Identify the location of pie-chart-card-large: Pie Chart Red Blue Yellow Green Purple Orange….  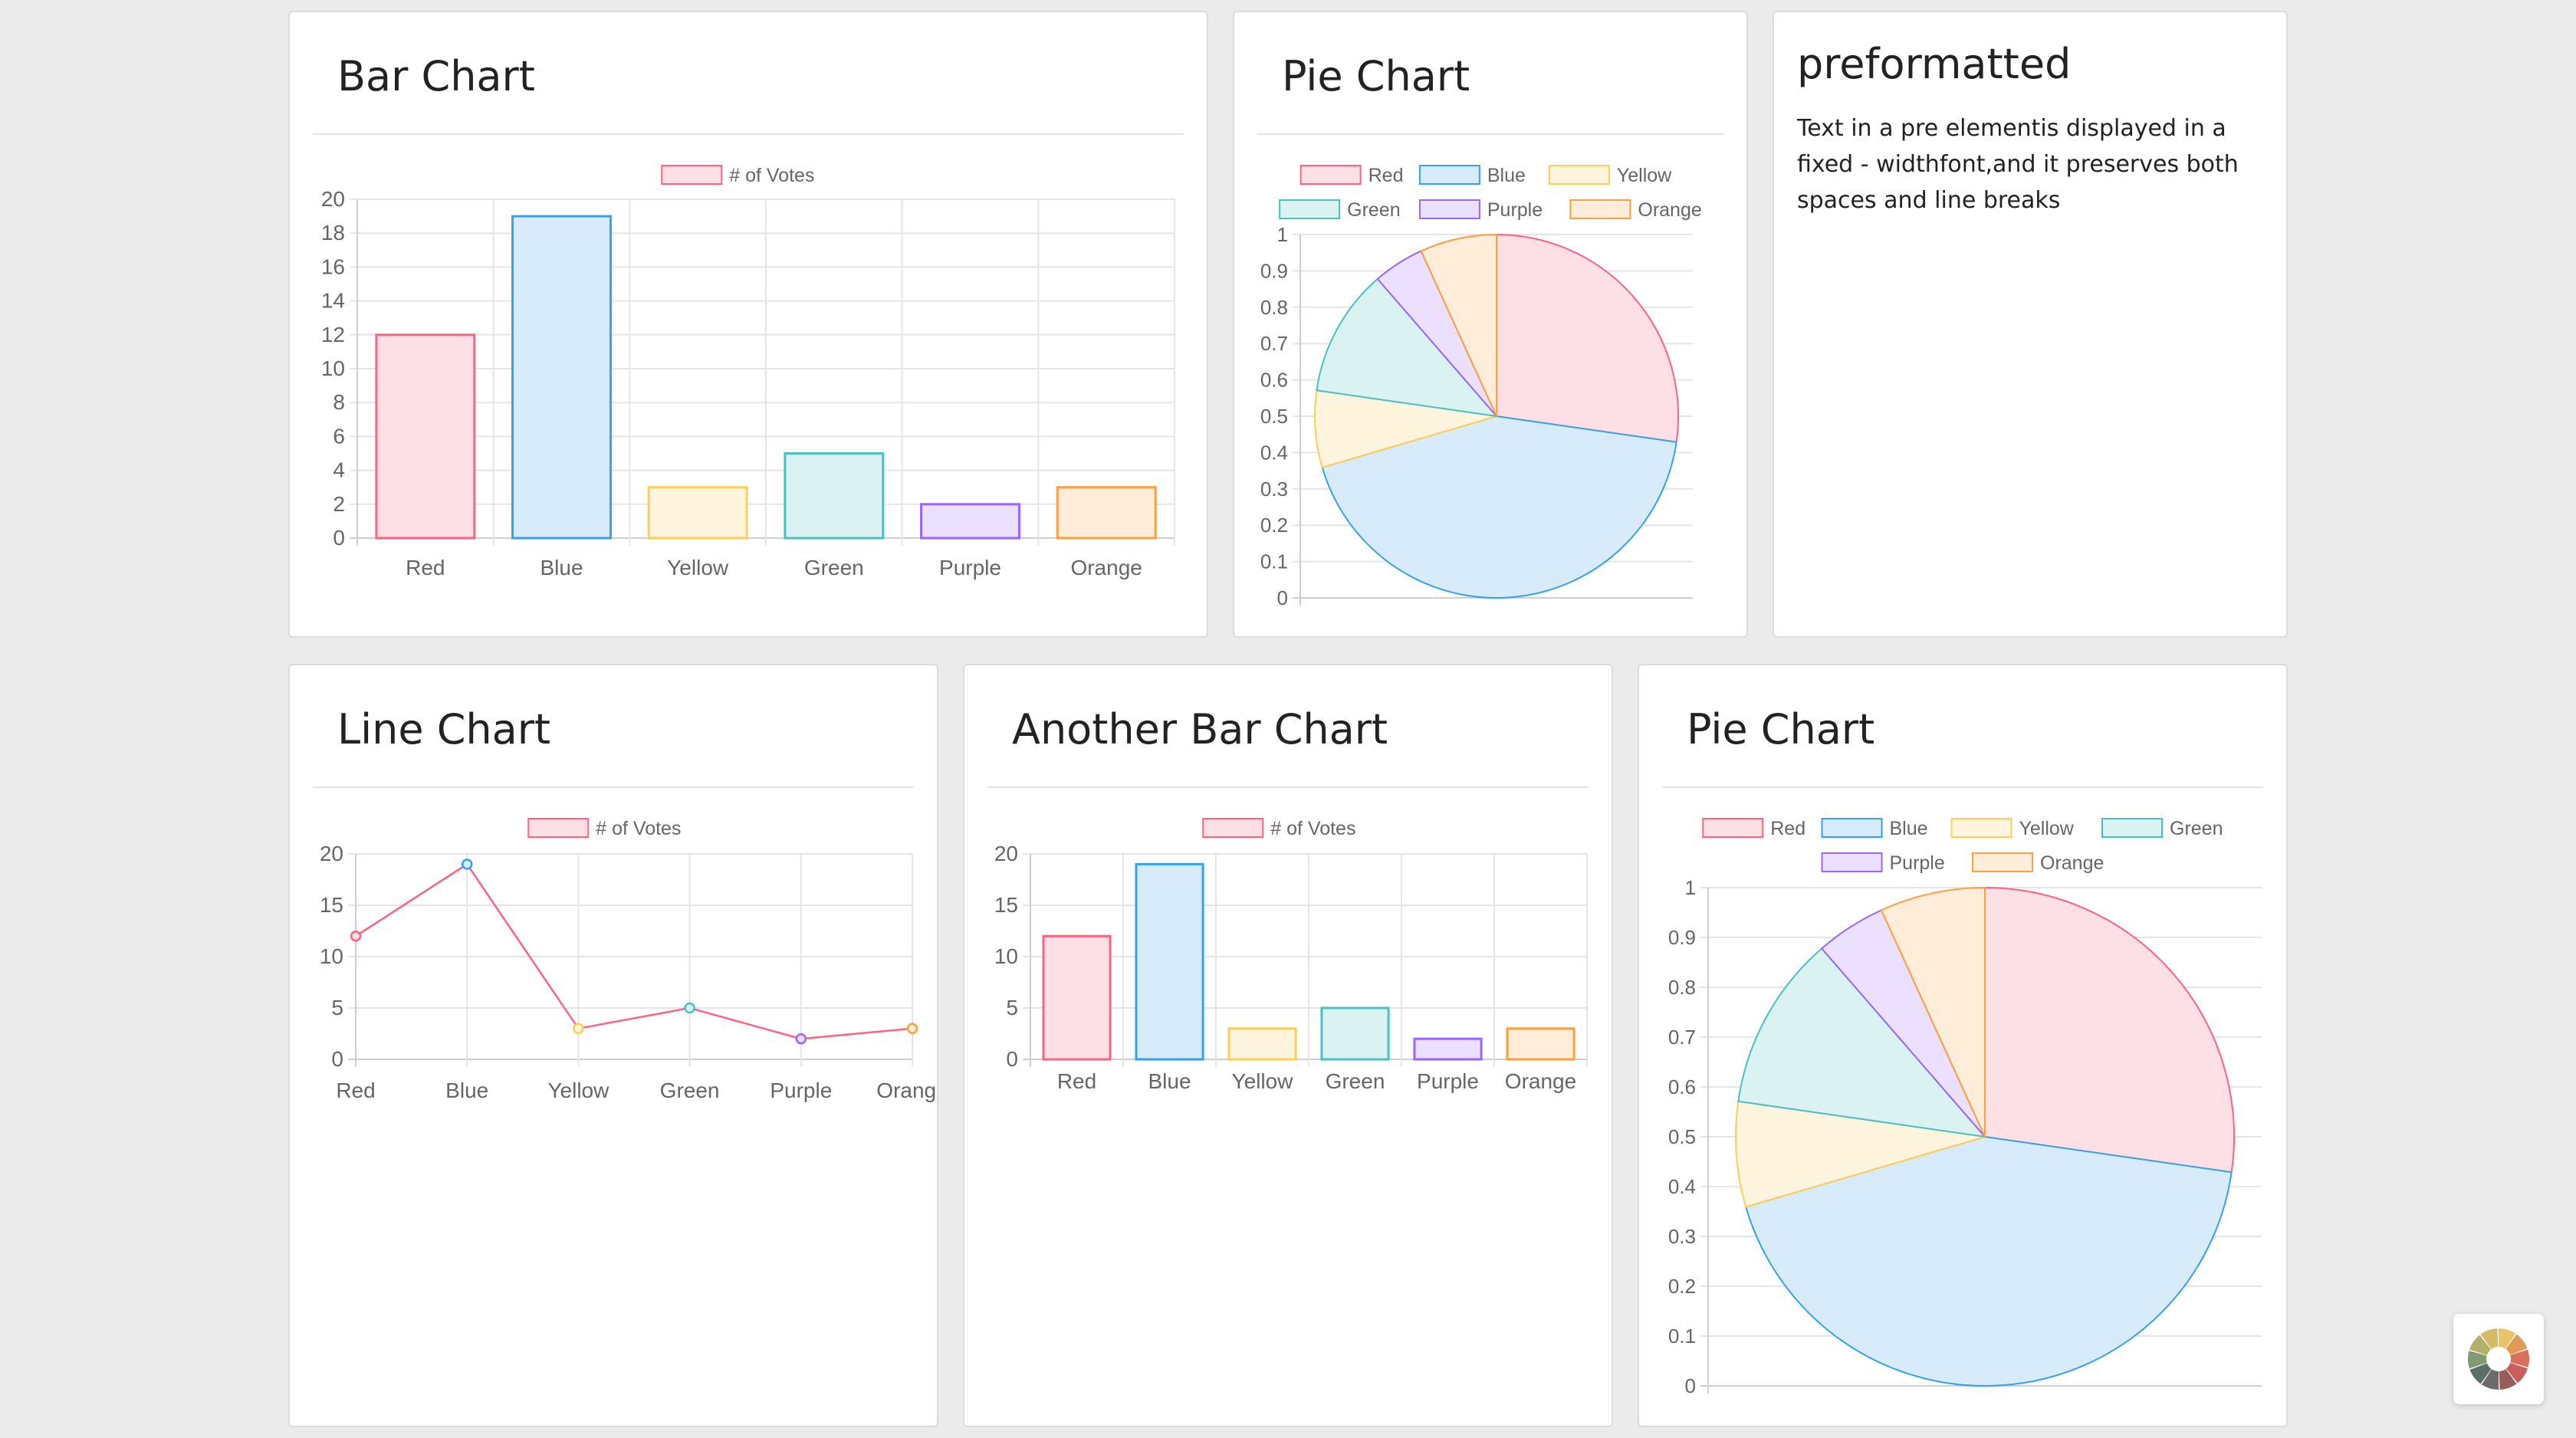
(1963, 1045).